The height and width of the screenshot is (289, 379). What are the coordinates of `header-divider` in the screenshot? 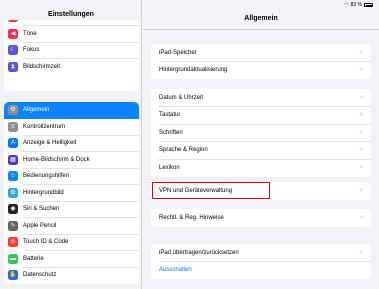 It's located at (261, 29).